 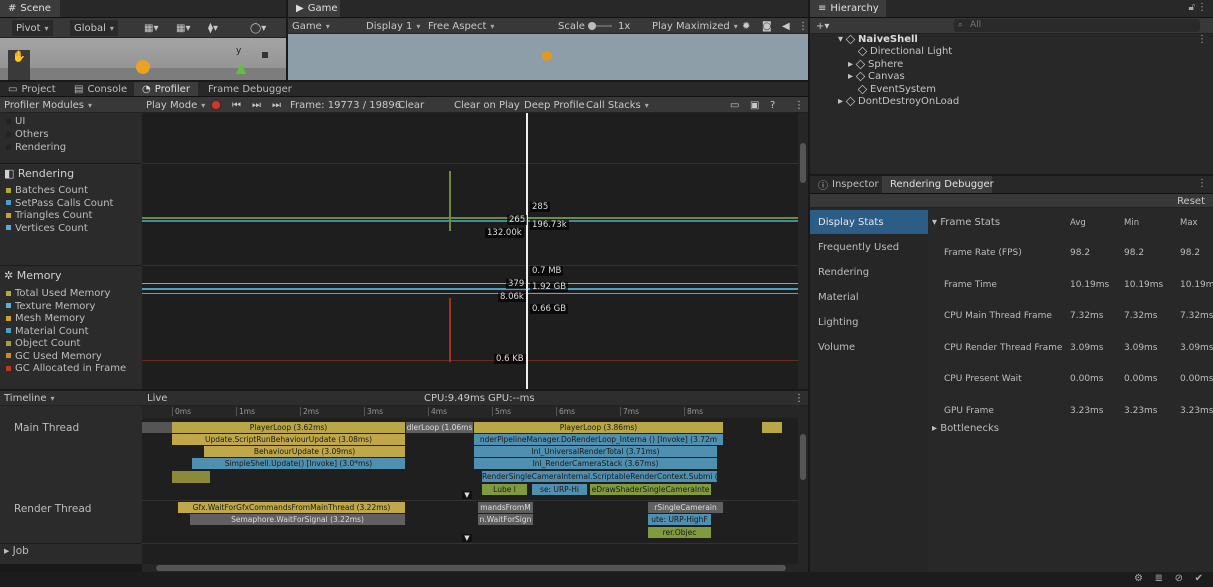 What do you see at coordinates (803, 457) in the screenshot?
I see `timeline-vscroll-thumb` at bounding box center [803, 457].